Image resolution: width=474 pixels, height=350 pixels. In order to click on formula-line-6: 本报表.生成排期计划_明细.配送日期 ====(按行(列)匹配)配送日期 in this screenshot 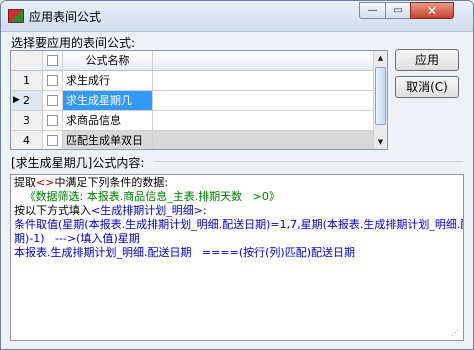, I will do `click(185, 252)`.